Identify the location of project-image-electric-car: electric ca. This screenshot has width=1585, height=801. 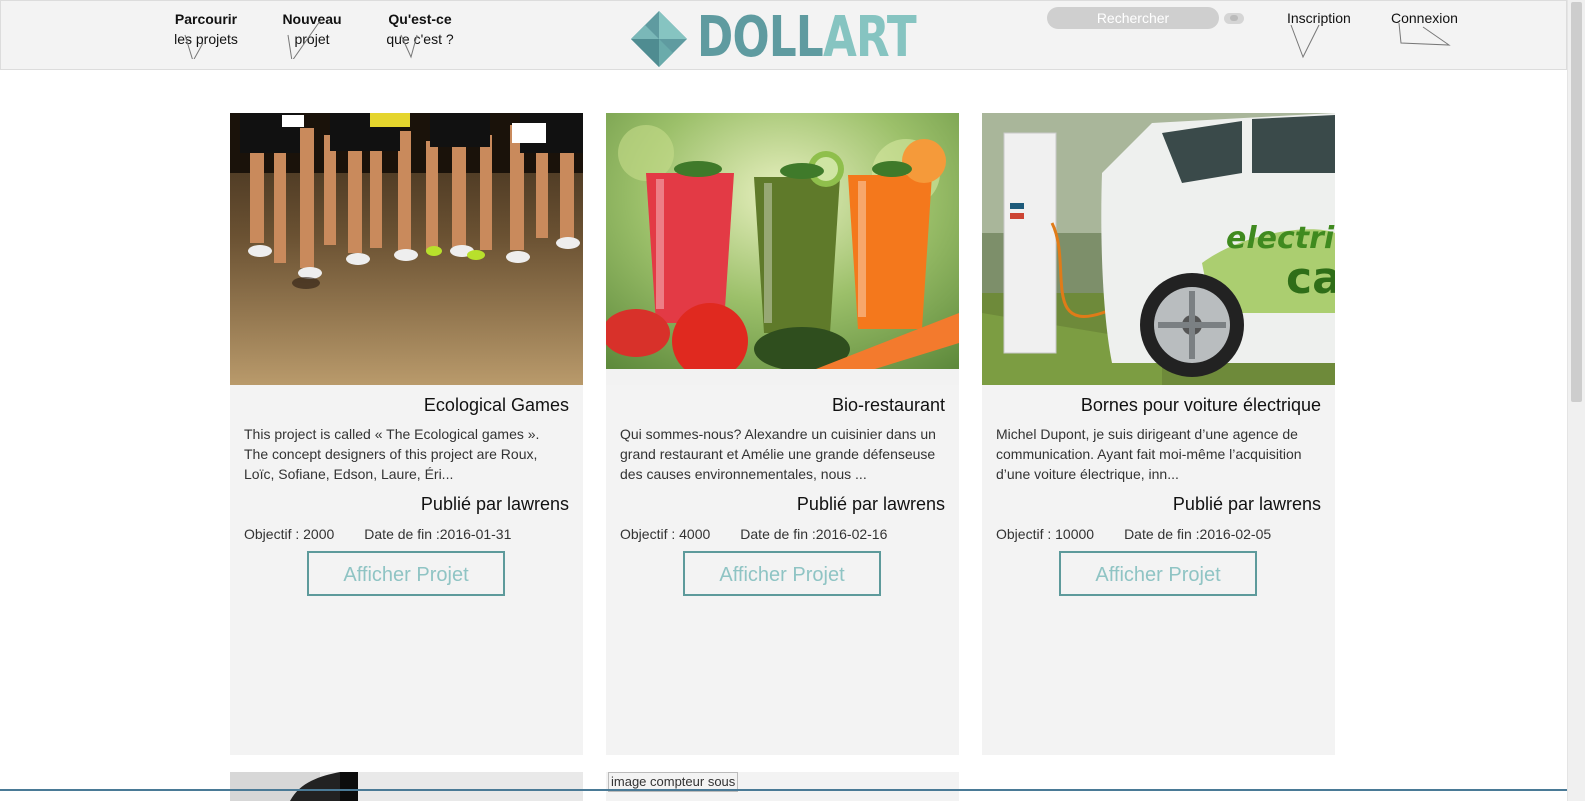
(1158, 249).